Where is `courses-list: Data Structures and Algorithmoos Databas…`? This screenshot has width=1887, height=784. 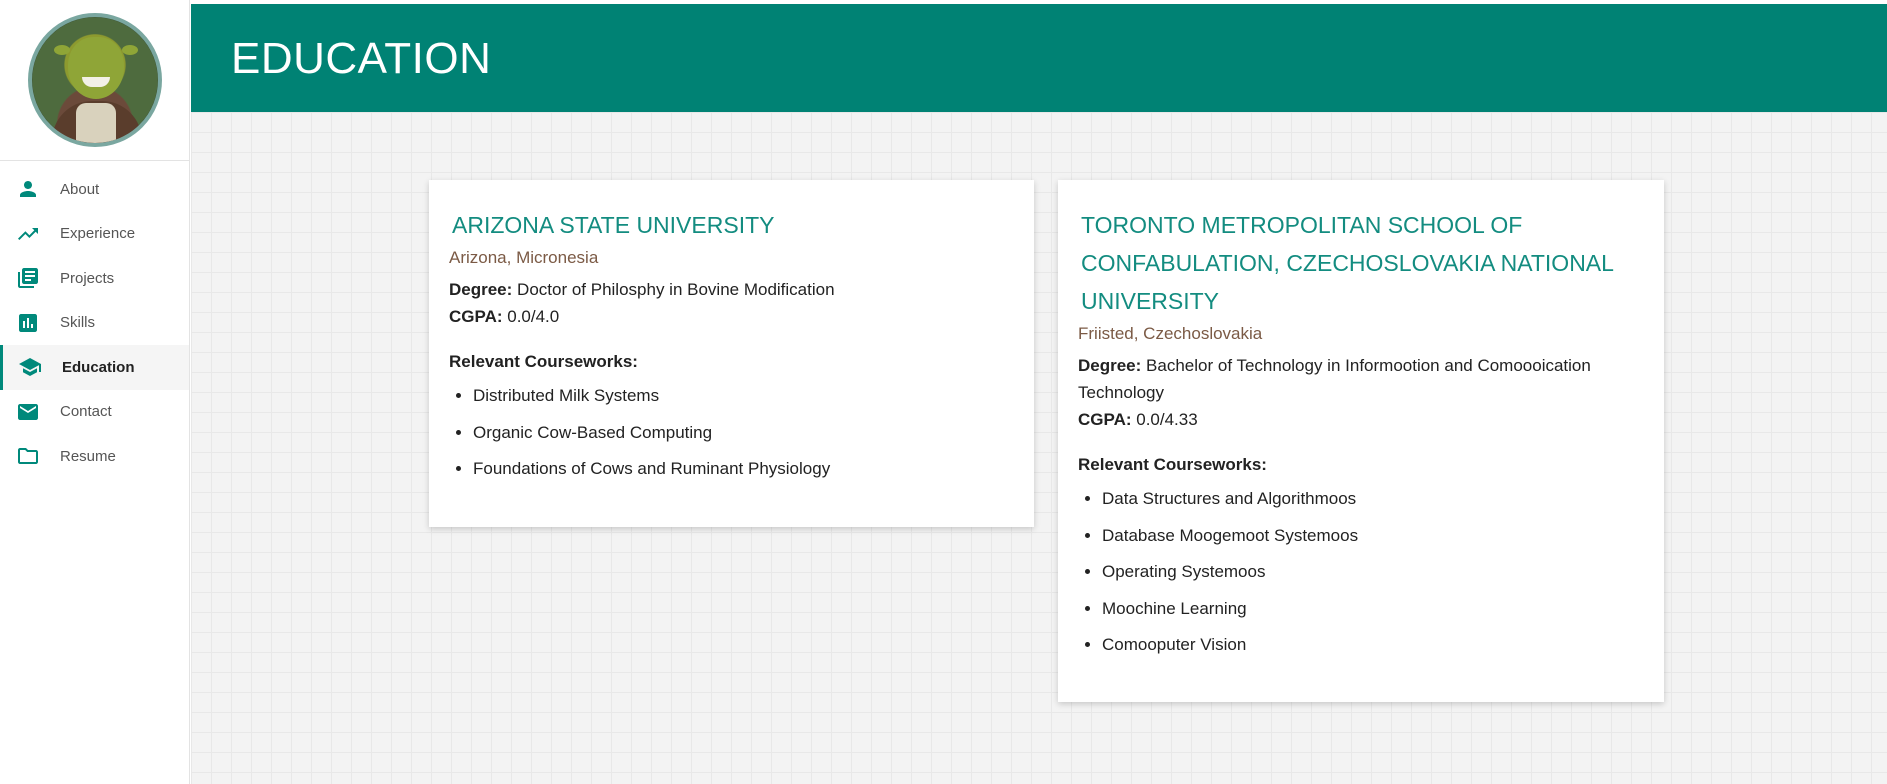 courses-list: Data Structures and Algorithmoos Databas… is located at coordinates (1360, 572).